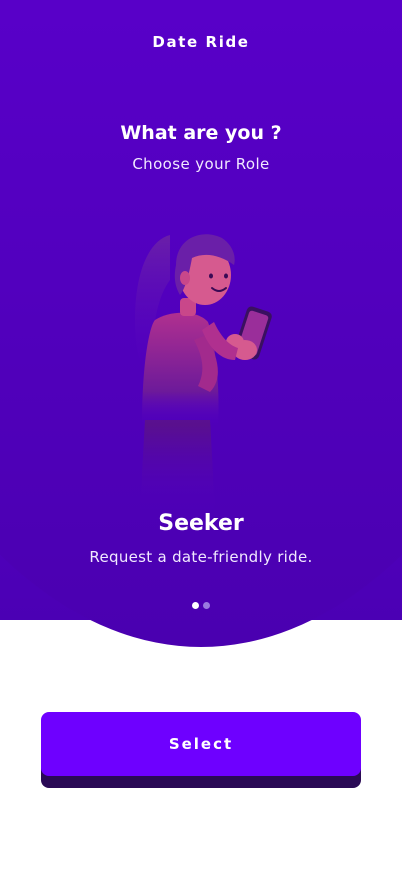 This screenshot has width=402, height=874. Describe the element at coordinates (201, 523) in the screenshot. I see `role-name: Seeker` at that location.